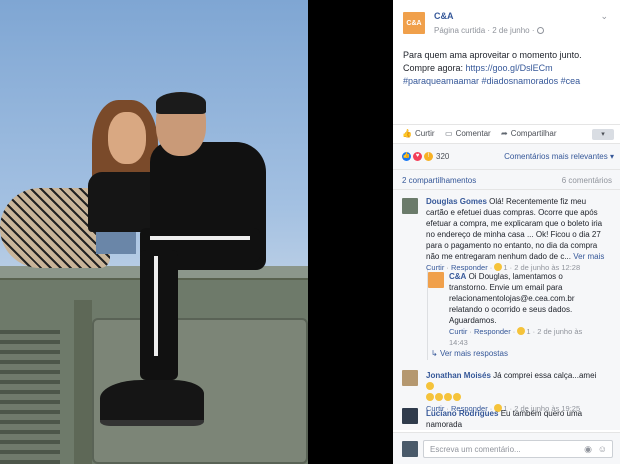 The width and height of the screenshot is (620, 464). Describe the element at coordinates (516, 397) in the screenshot. I see `emoji-row` at that location.